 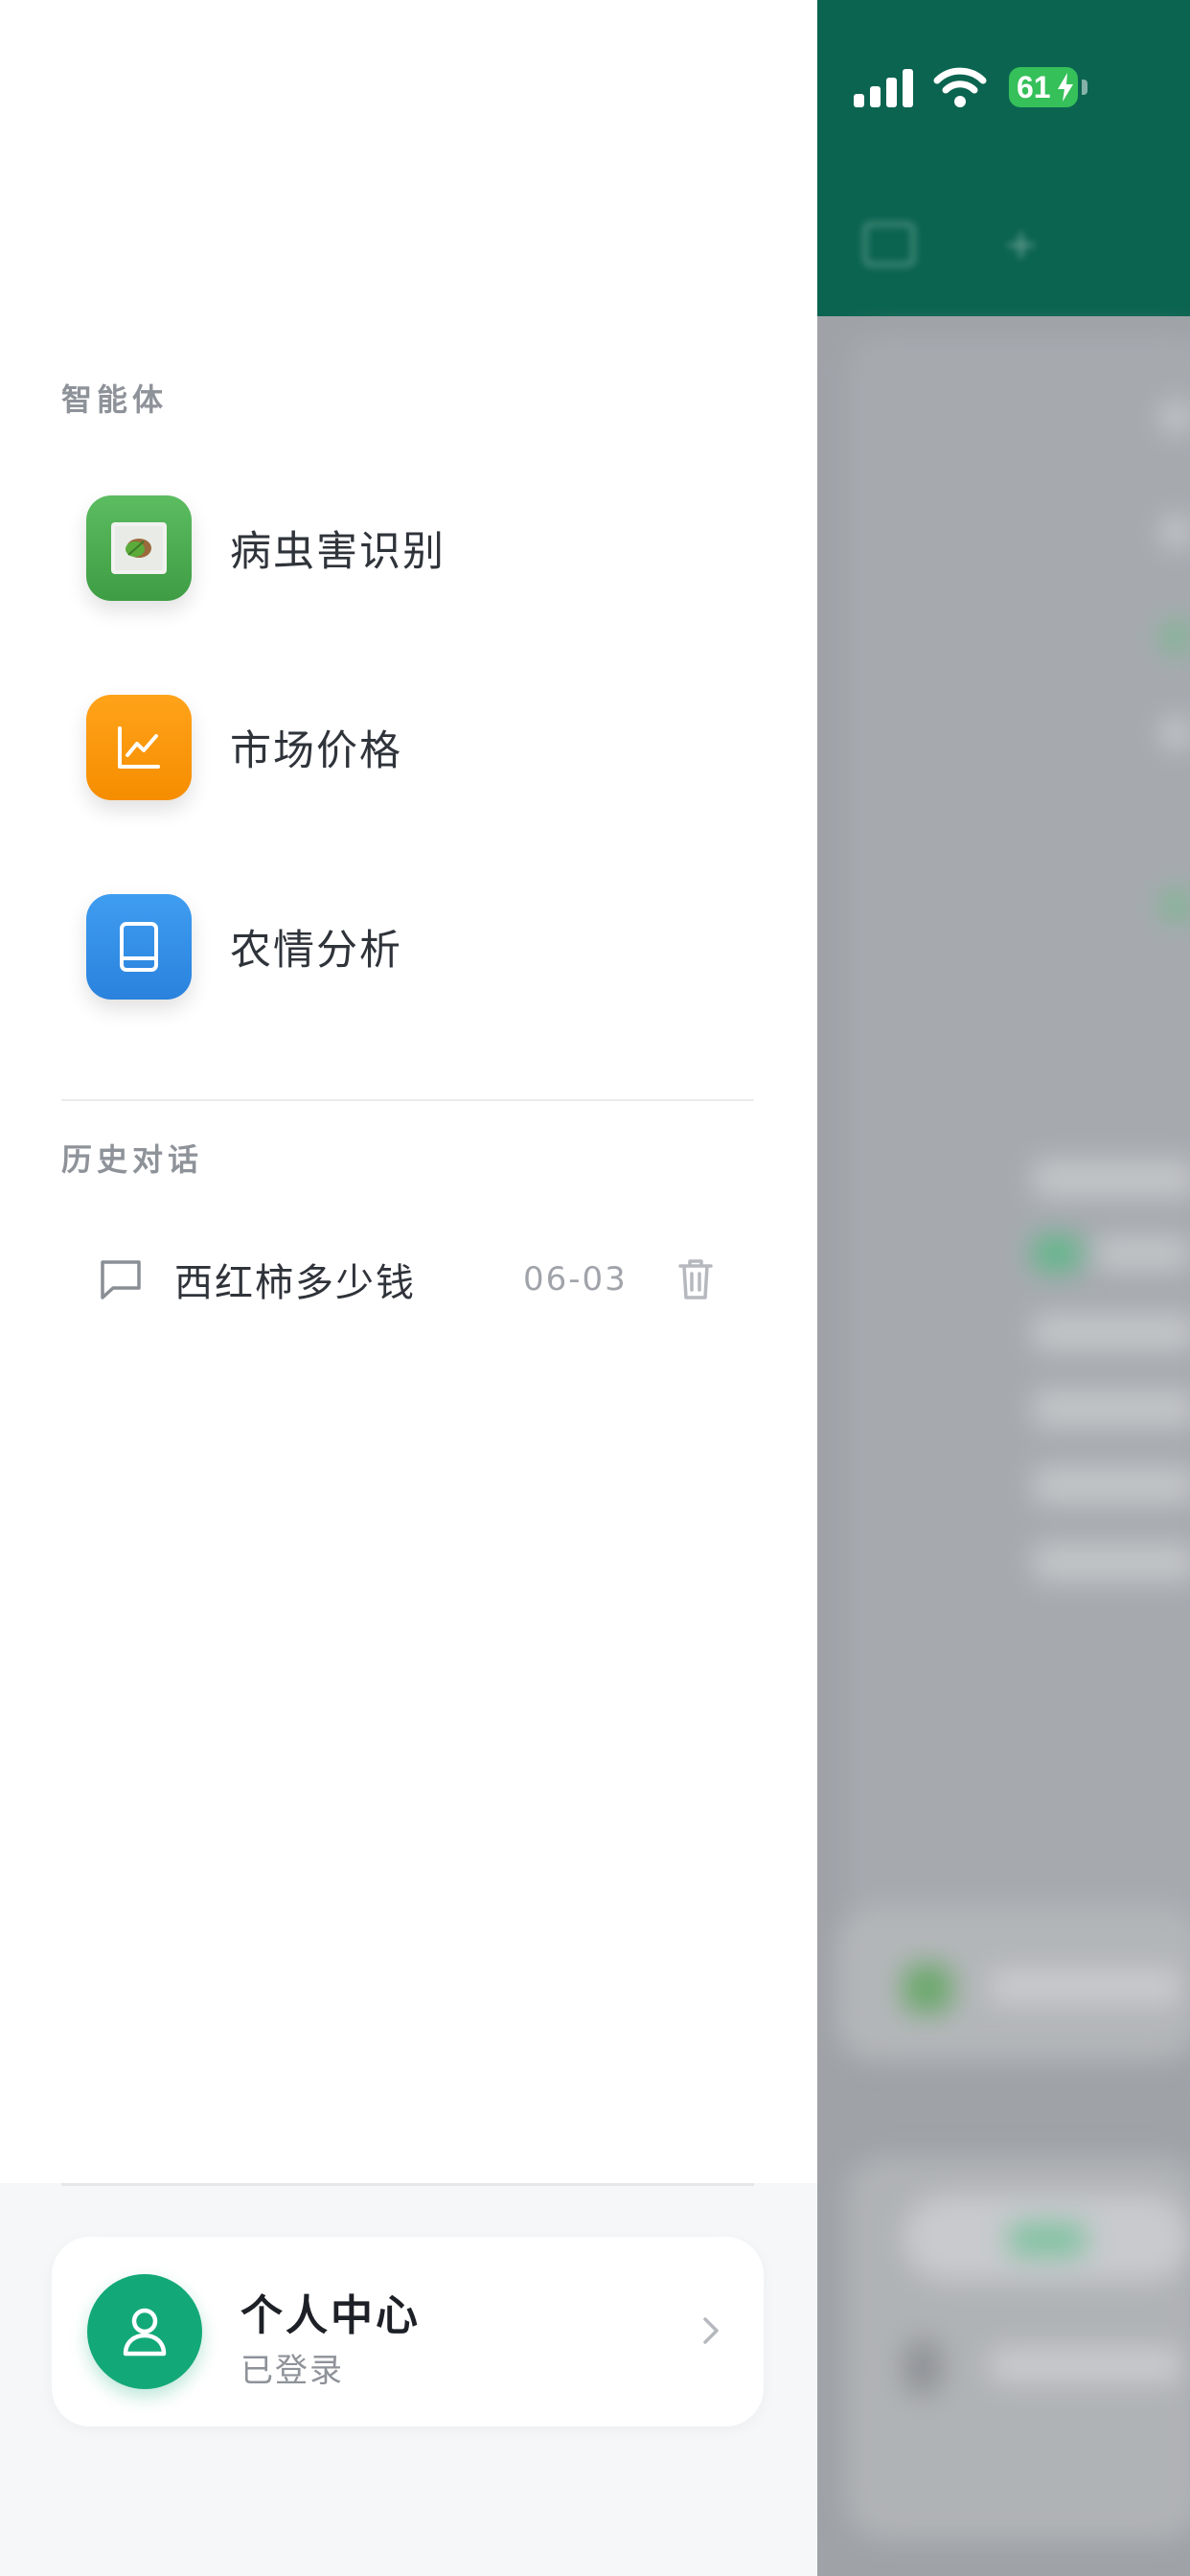 I want to click on battery-level: 61, so click(x=1034, y=87).